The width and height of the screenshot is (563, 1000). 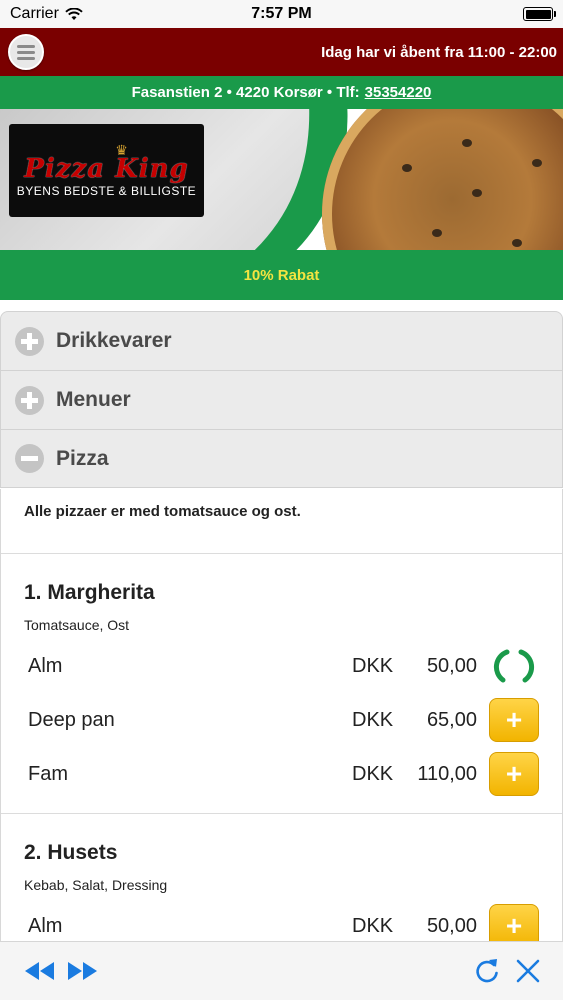 I want to click on discount-banner: 10% Rabat, so click(x=281, y=275).